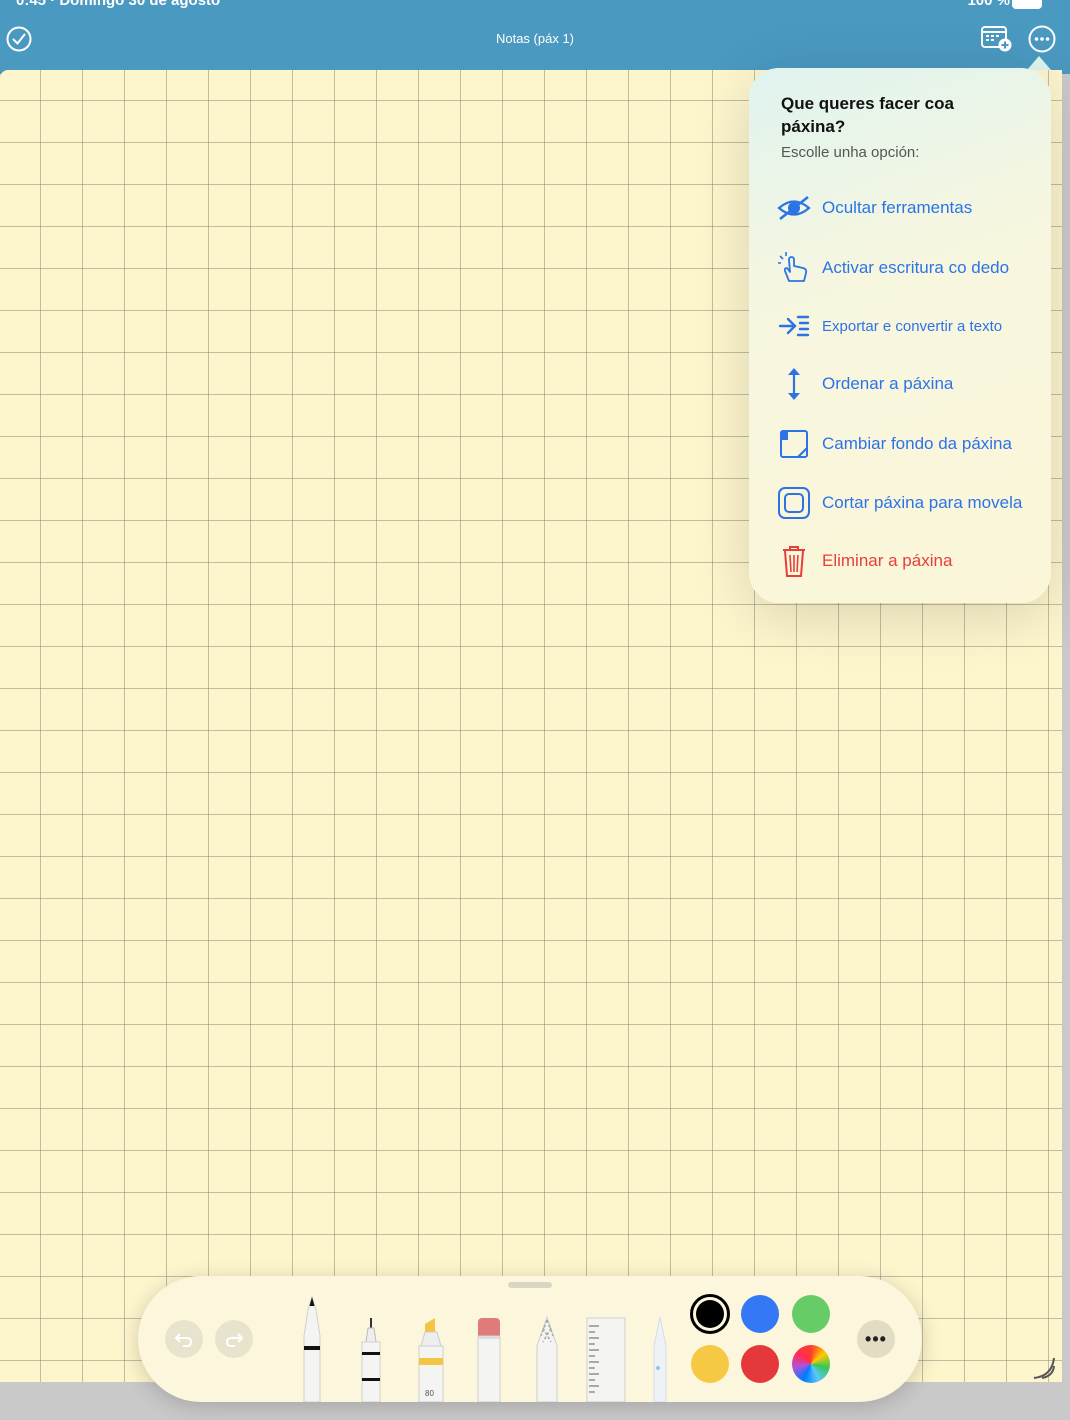 The height and width of the screenshot is (1420, 1070). I want to click on menu-item-label: Cambiar fondo da páxina, so click(917, 443).